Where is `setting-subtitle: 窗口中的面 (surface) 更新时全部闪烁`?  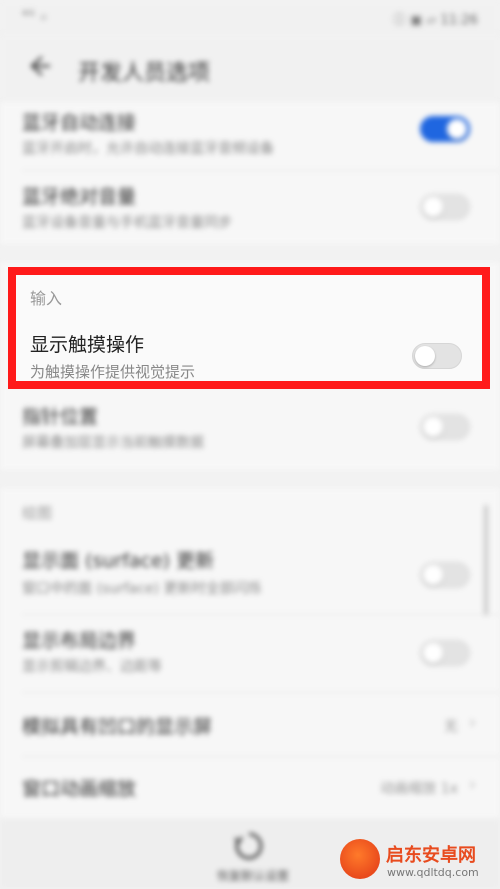
setting-subtitle: 窗口中的面 (surface) 更新时全部闪烁 is located at coordinates (142, 589).